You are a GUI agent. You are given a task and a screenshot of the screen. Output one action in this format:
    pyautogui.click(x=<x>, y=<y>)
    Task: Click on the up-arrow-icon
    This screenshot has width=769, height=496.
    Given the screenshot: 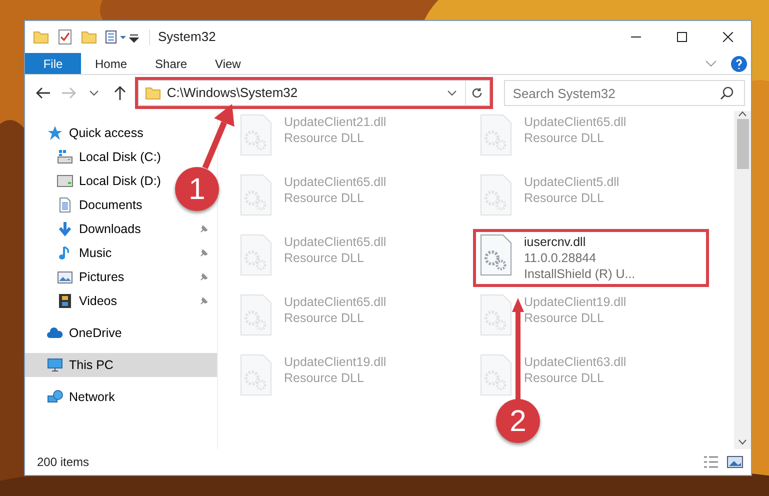 What is the action you would take?
    pyautogui.click(x=120, y=93)
    